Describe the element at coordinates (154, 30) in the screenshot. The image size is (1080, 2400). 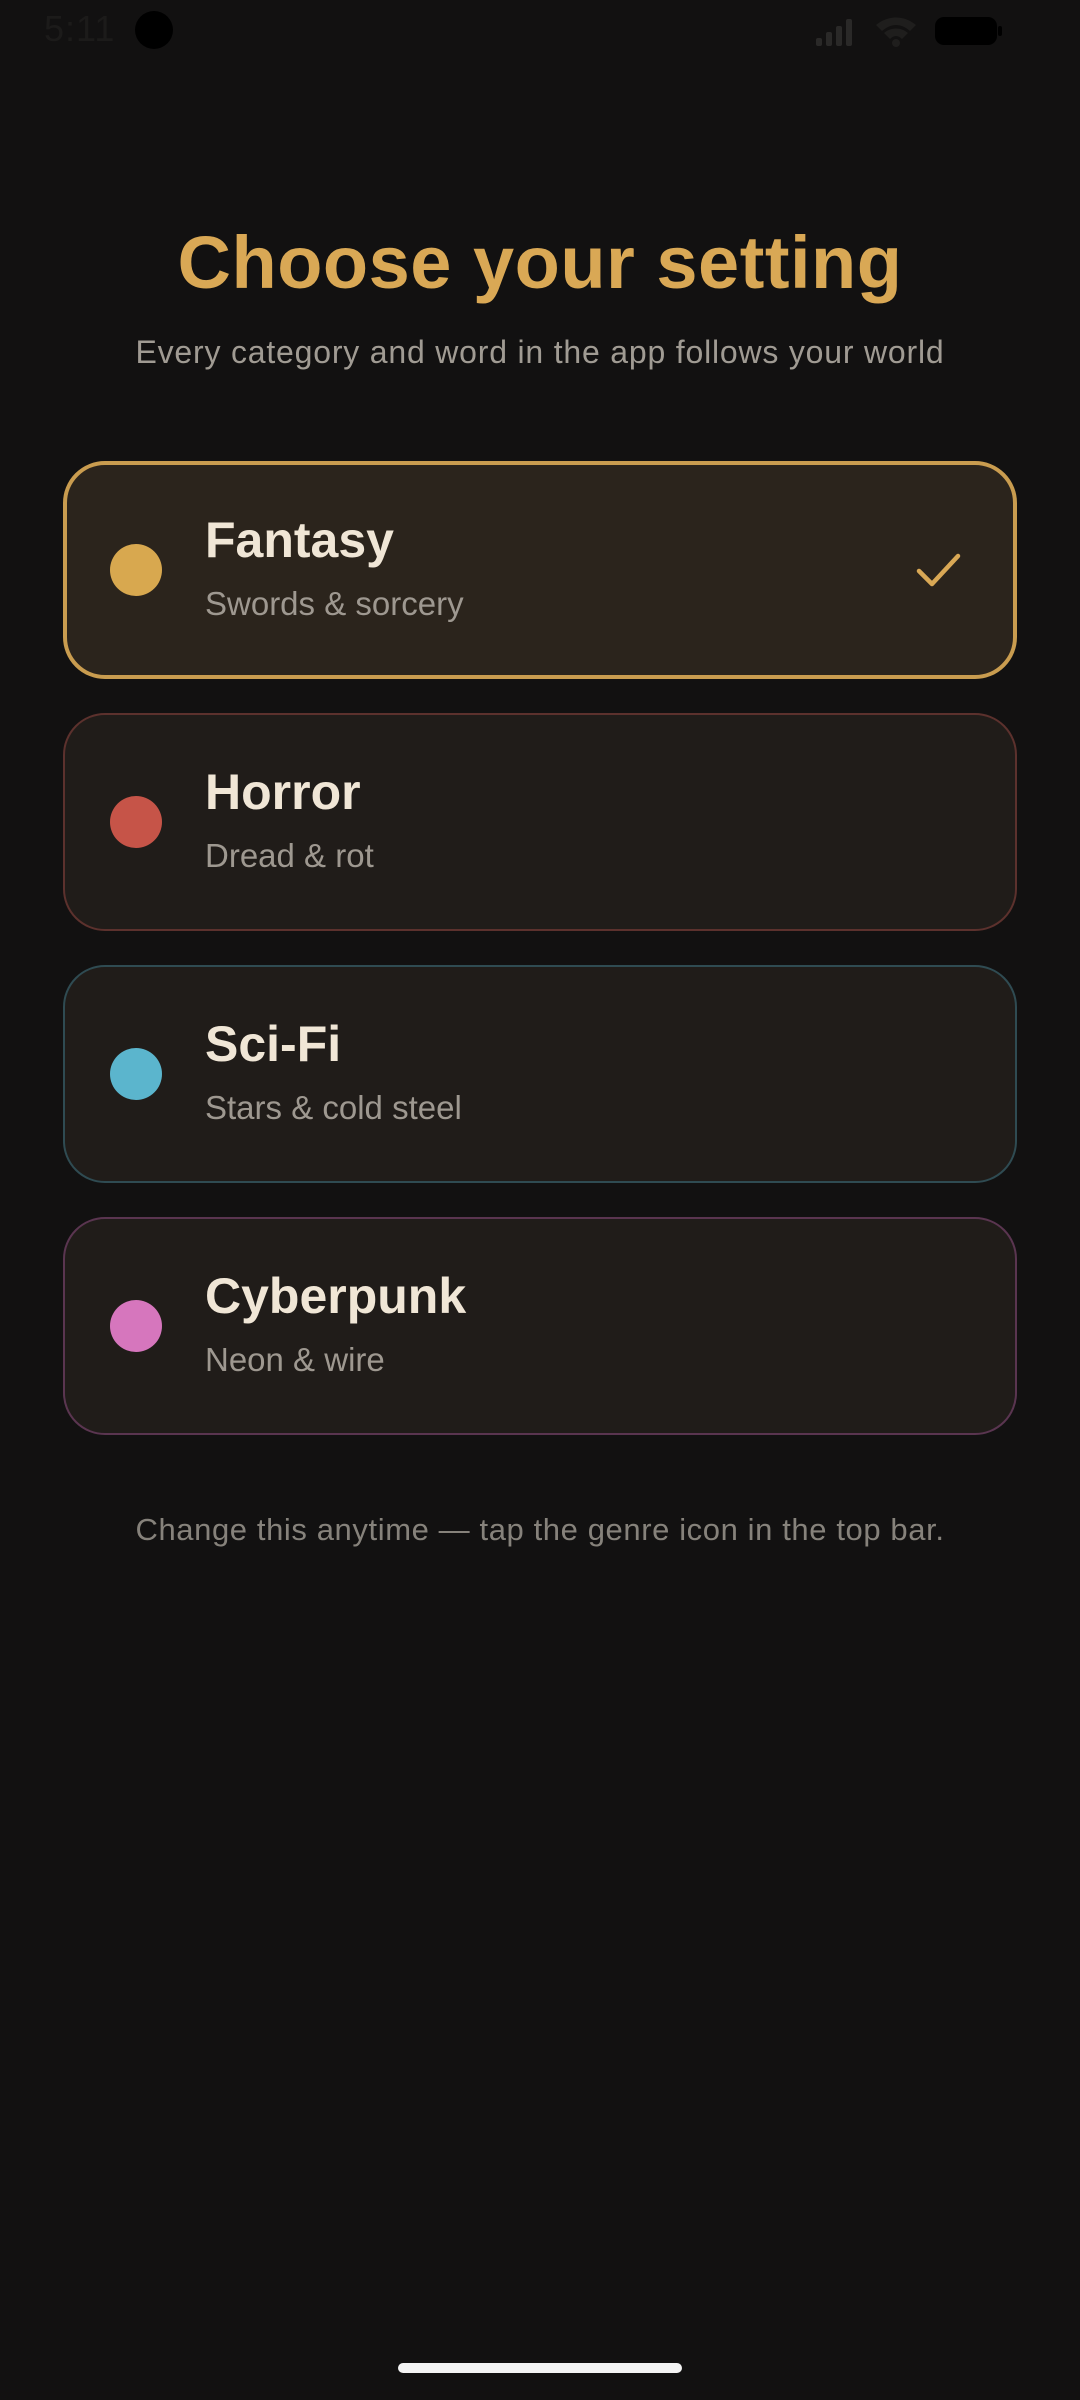
I see `front-camera-icon` at that location.